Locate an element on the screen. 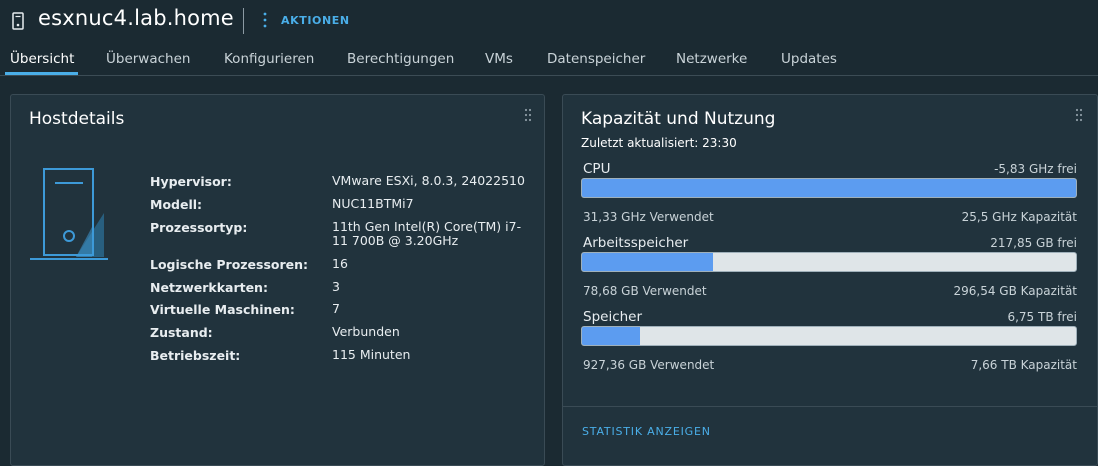  detail-label-processor-type: Prozessortyp: is located at coordinates (199, 227).